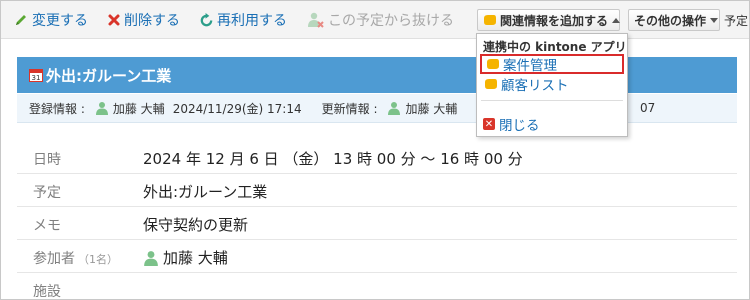  Describe the element at coordinates (736, 20) in the screenshot. I see `toolbar-trailing-text: 予定の` at that location.